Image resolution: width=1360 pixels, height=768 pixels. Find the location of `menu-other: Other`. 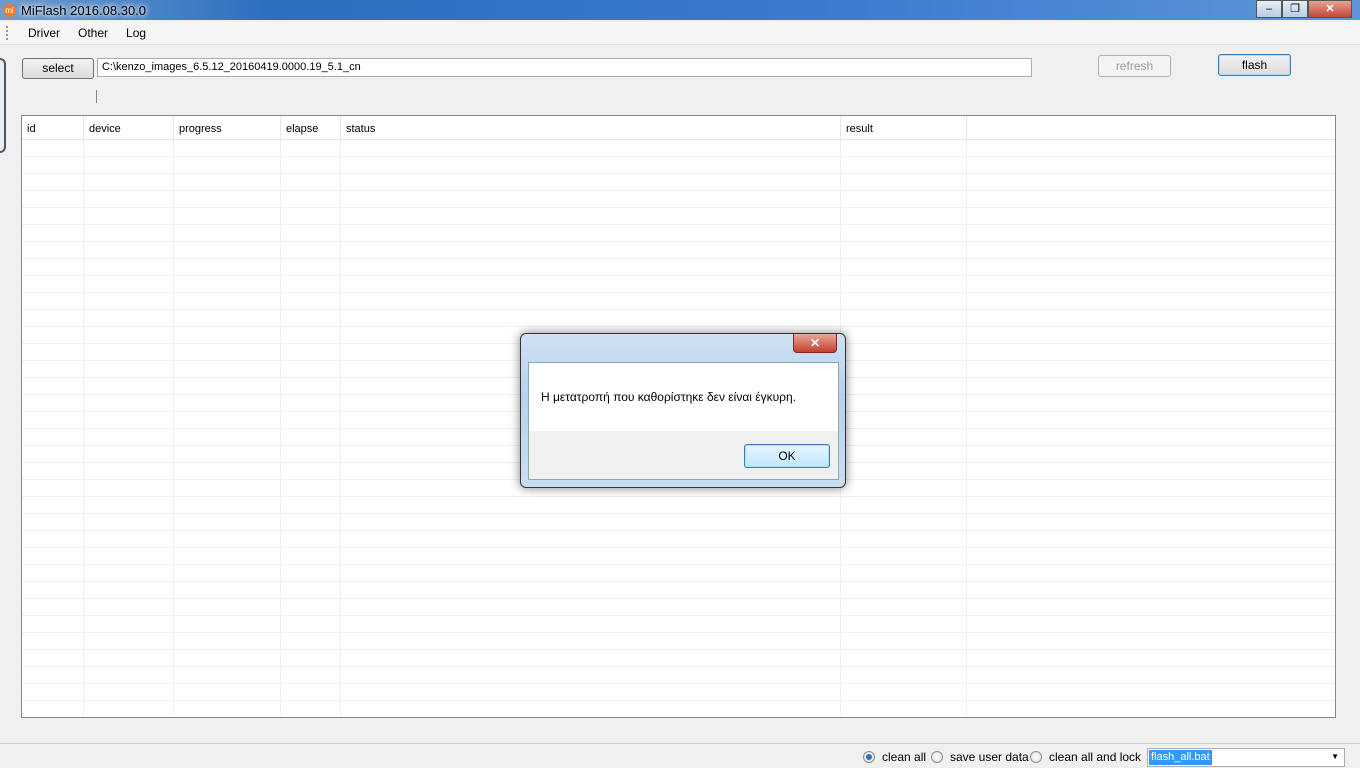

menu-other: Other is located at coordinates (93, 33).